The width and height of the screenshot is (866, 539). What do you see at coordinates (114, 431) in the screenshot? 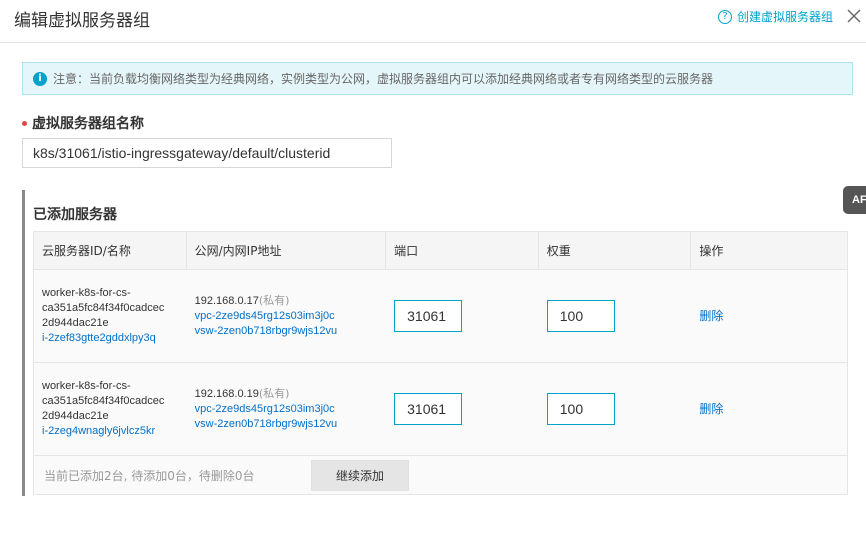
I see `instance-id-link: i-2zeg4wnagly6jvlcz5kr` at bounding box center [114, 431].